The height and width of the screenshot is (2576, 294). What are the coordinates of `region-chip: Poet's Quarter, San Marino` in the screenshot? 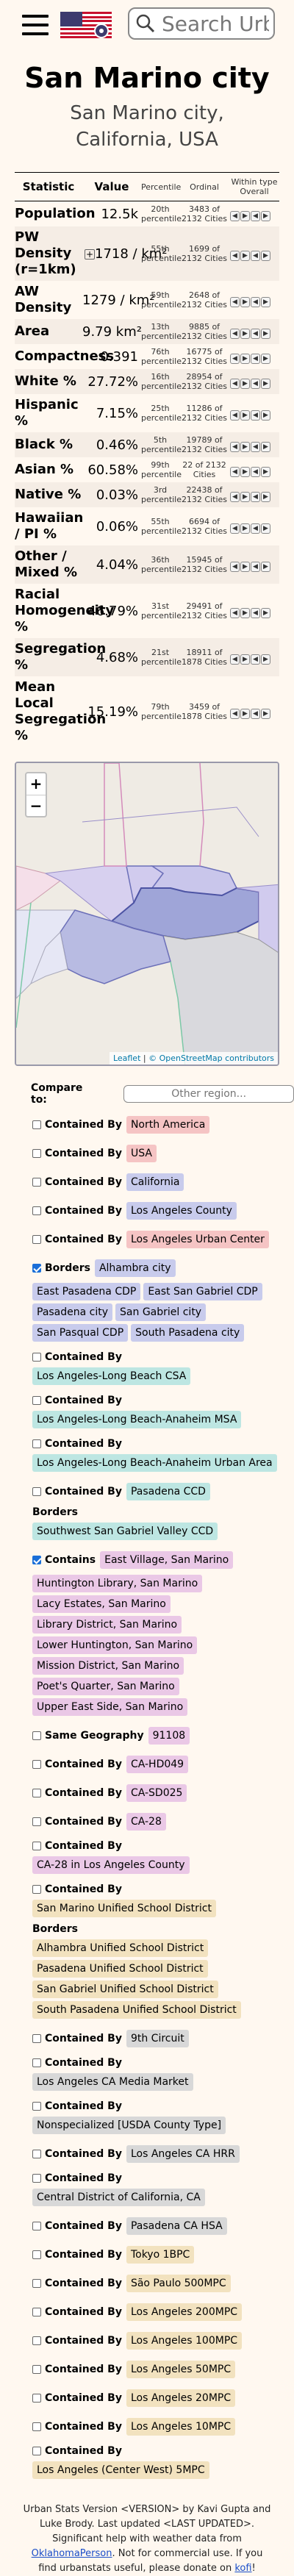 It's located at (105, 1686).